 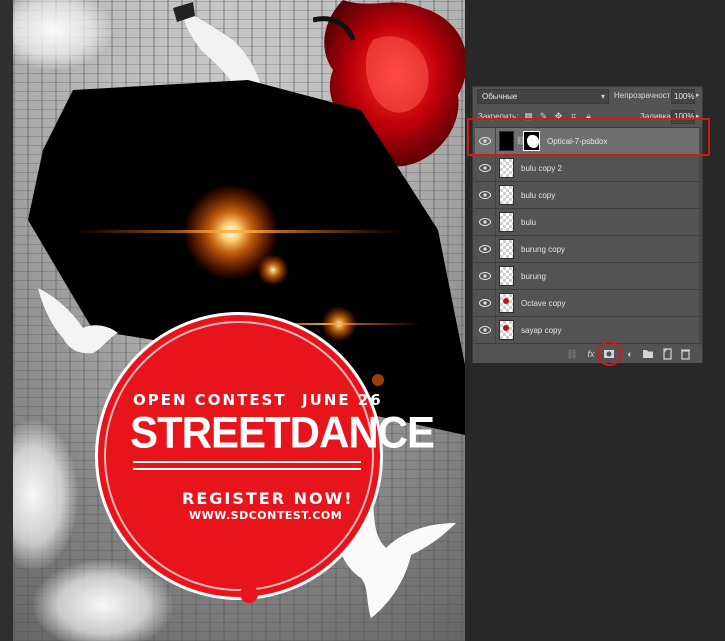 I want to click on layer-row: burung copy, so click(x=587, y=249).